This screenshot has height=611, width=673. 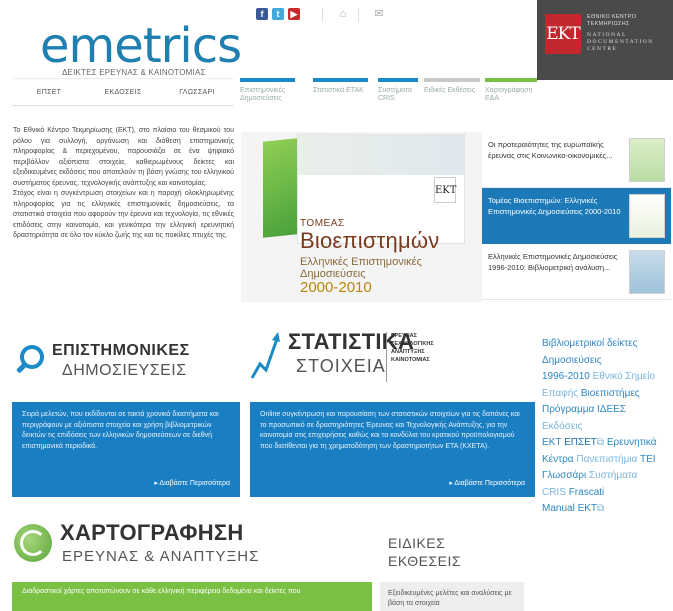 I want to click on cover-ekt-logo: EKT, so click(x=445, y=190).